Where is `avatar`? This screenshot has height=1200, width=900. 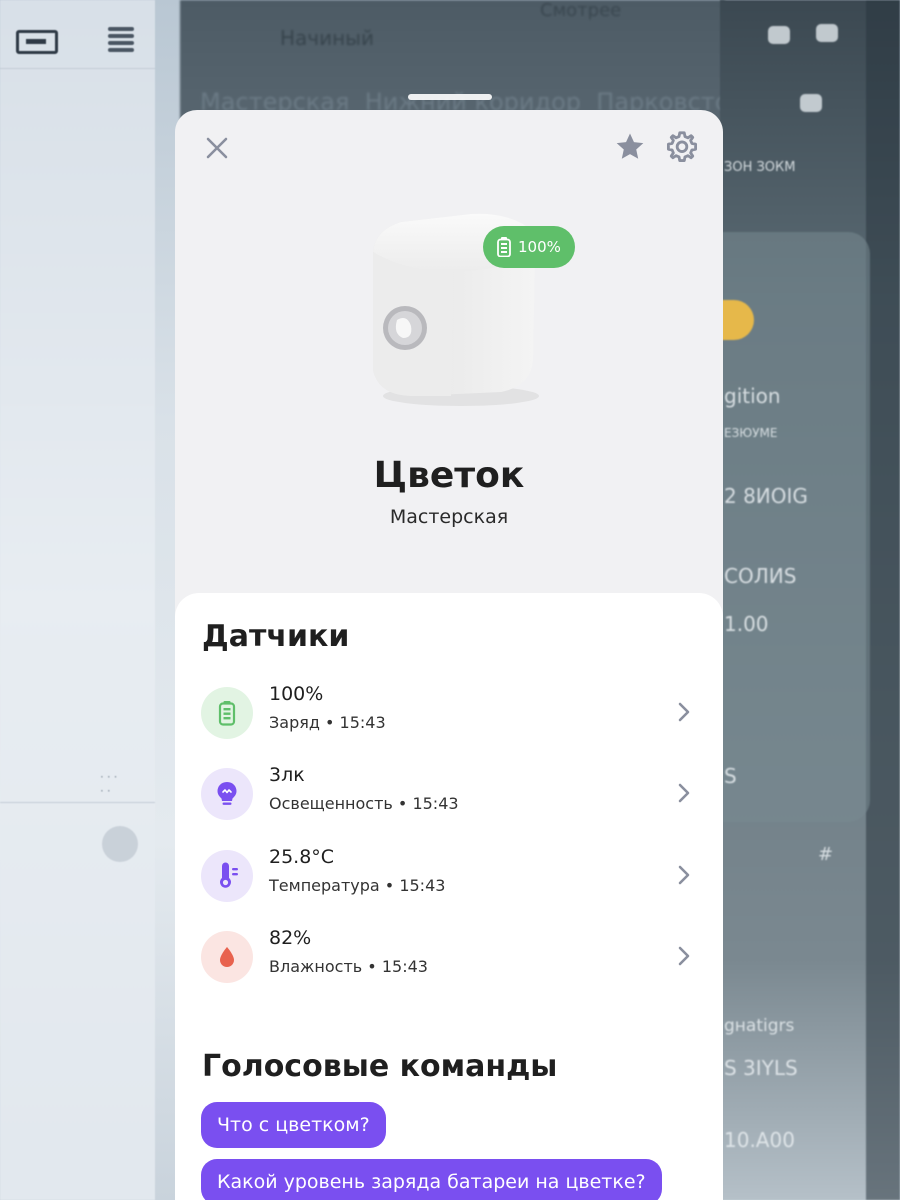 avatar is located at coordinates (120, 844).